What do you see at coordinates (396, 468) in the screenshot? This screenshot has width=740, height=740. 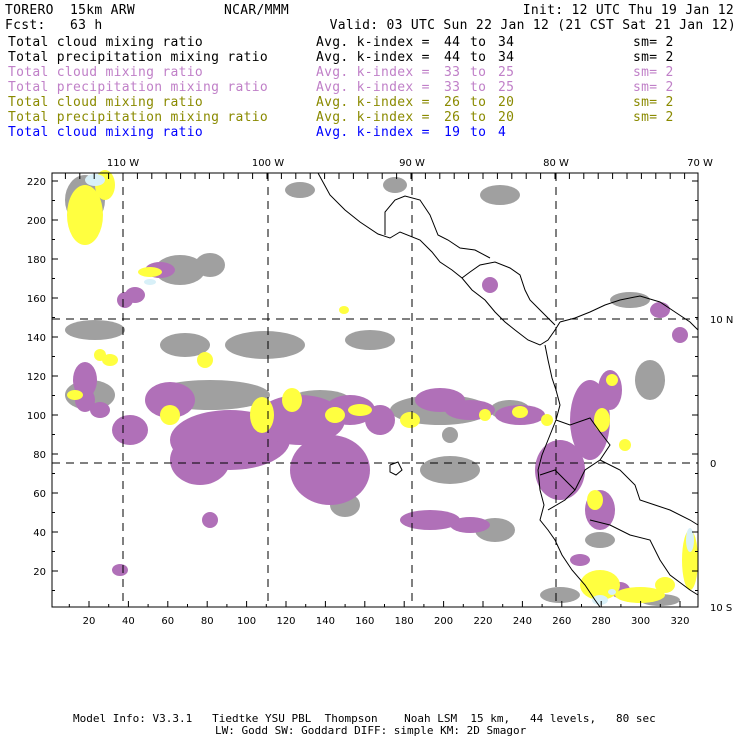 I see `island-galapagos` at bounding box center [396, 468].